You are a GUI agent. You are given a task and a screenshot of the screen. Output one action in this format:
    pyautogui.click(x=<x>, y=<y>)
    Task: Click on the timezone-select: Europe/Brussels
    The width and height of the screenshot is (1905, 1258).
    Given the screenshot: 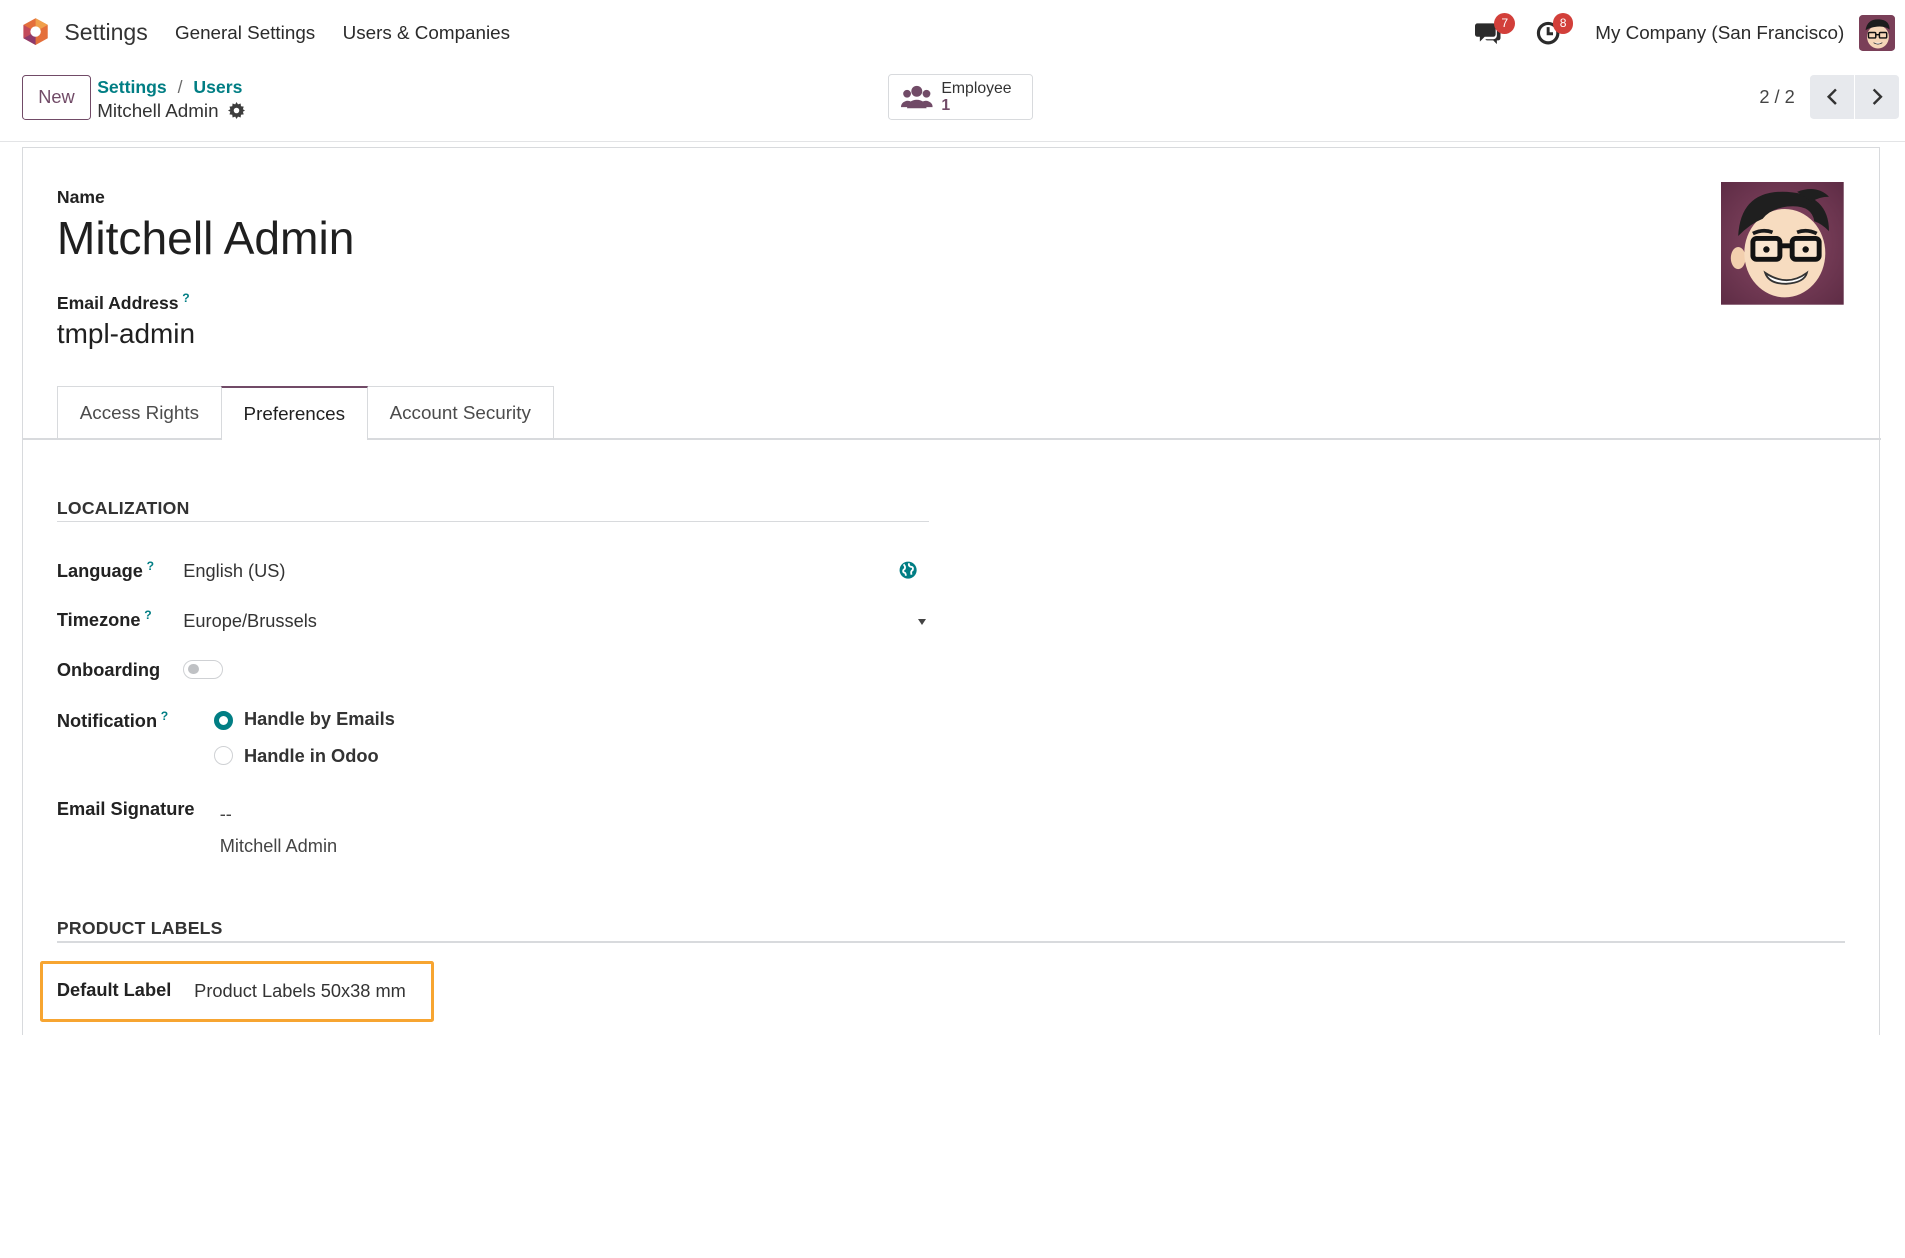 What is the action you would take?
    pyautogui.click(x=250, y=621)
    